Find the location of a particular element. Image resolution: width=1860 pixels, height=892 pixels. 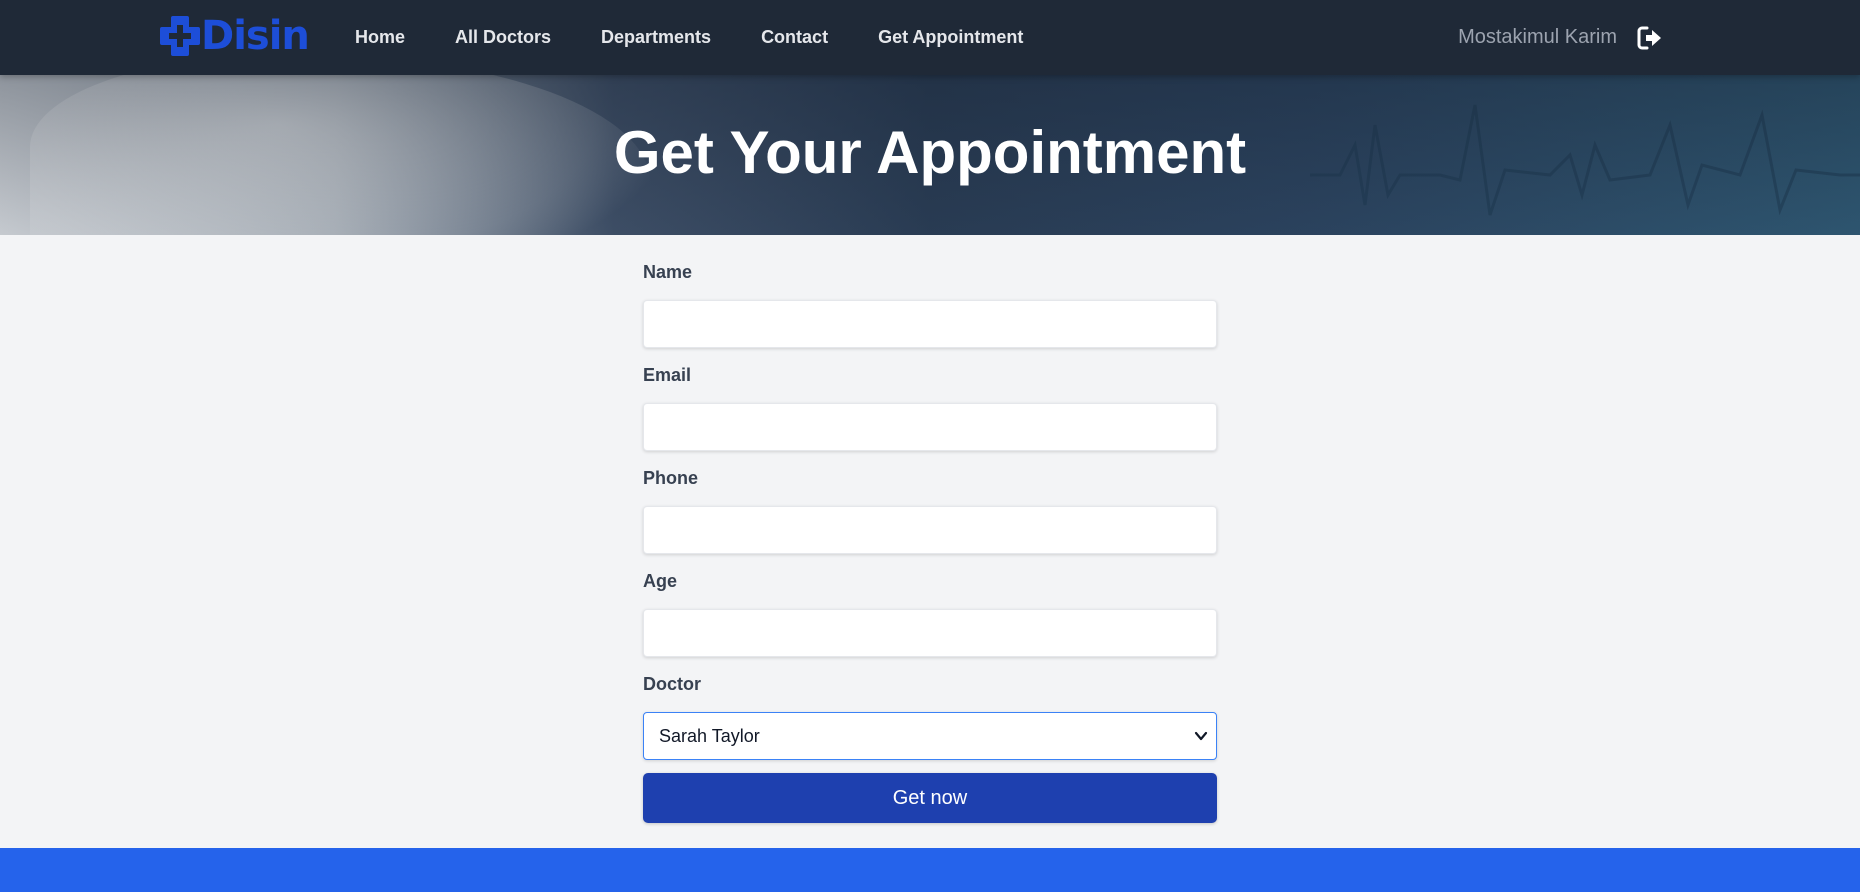

age-field-group: Age is located at coordinates (930, 622).